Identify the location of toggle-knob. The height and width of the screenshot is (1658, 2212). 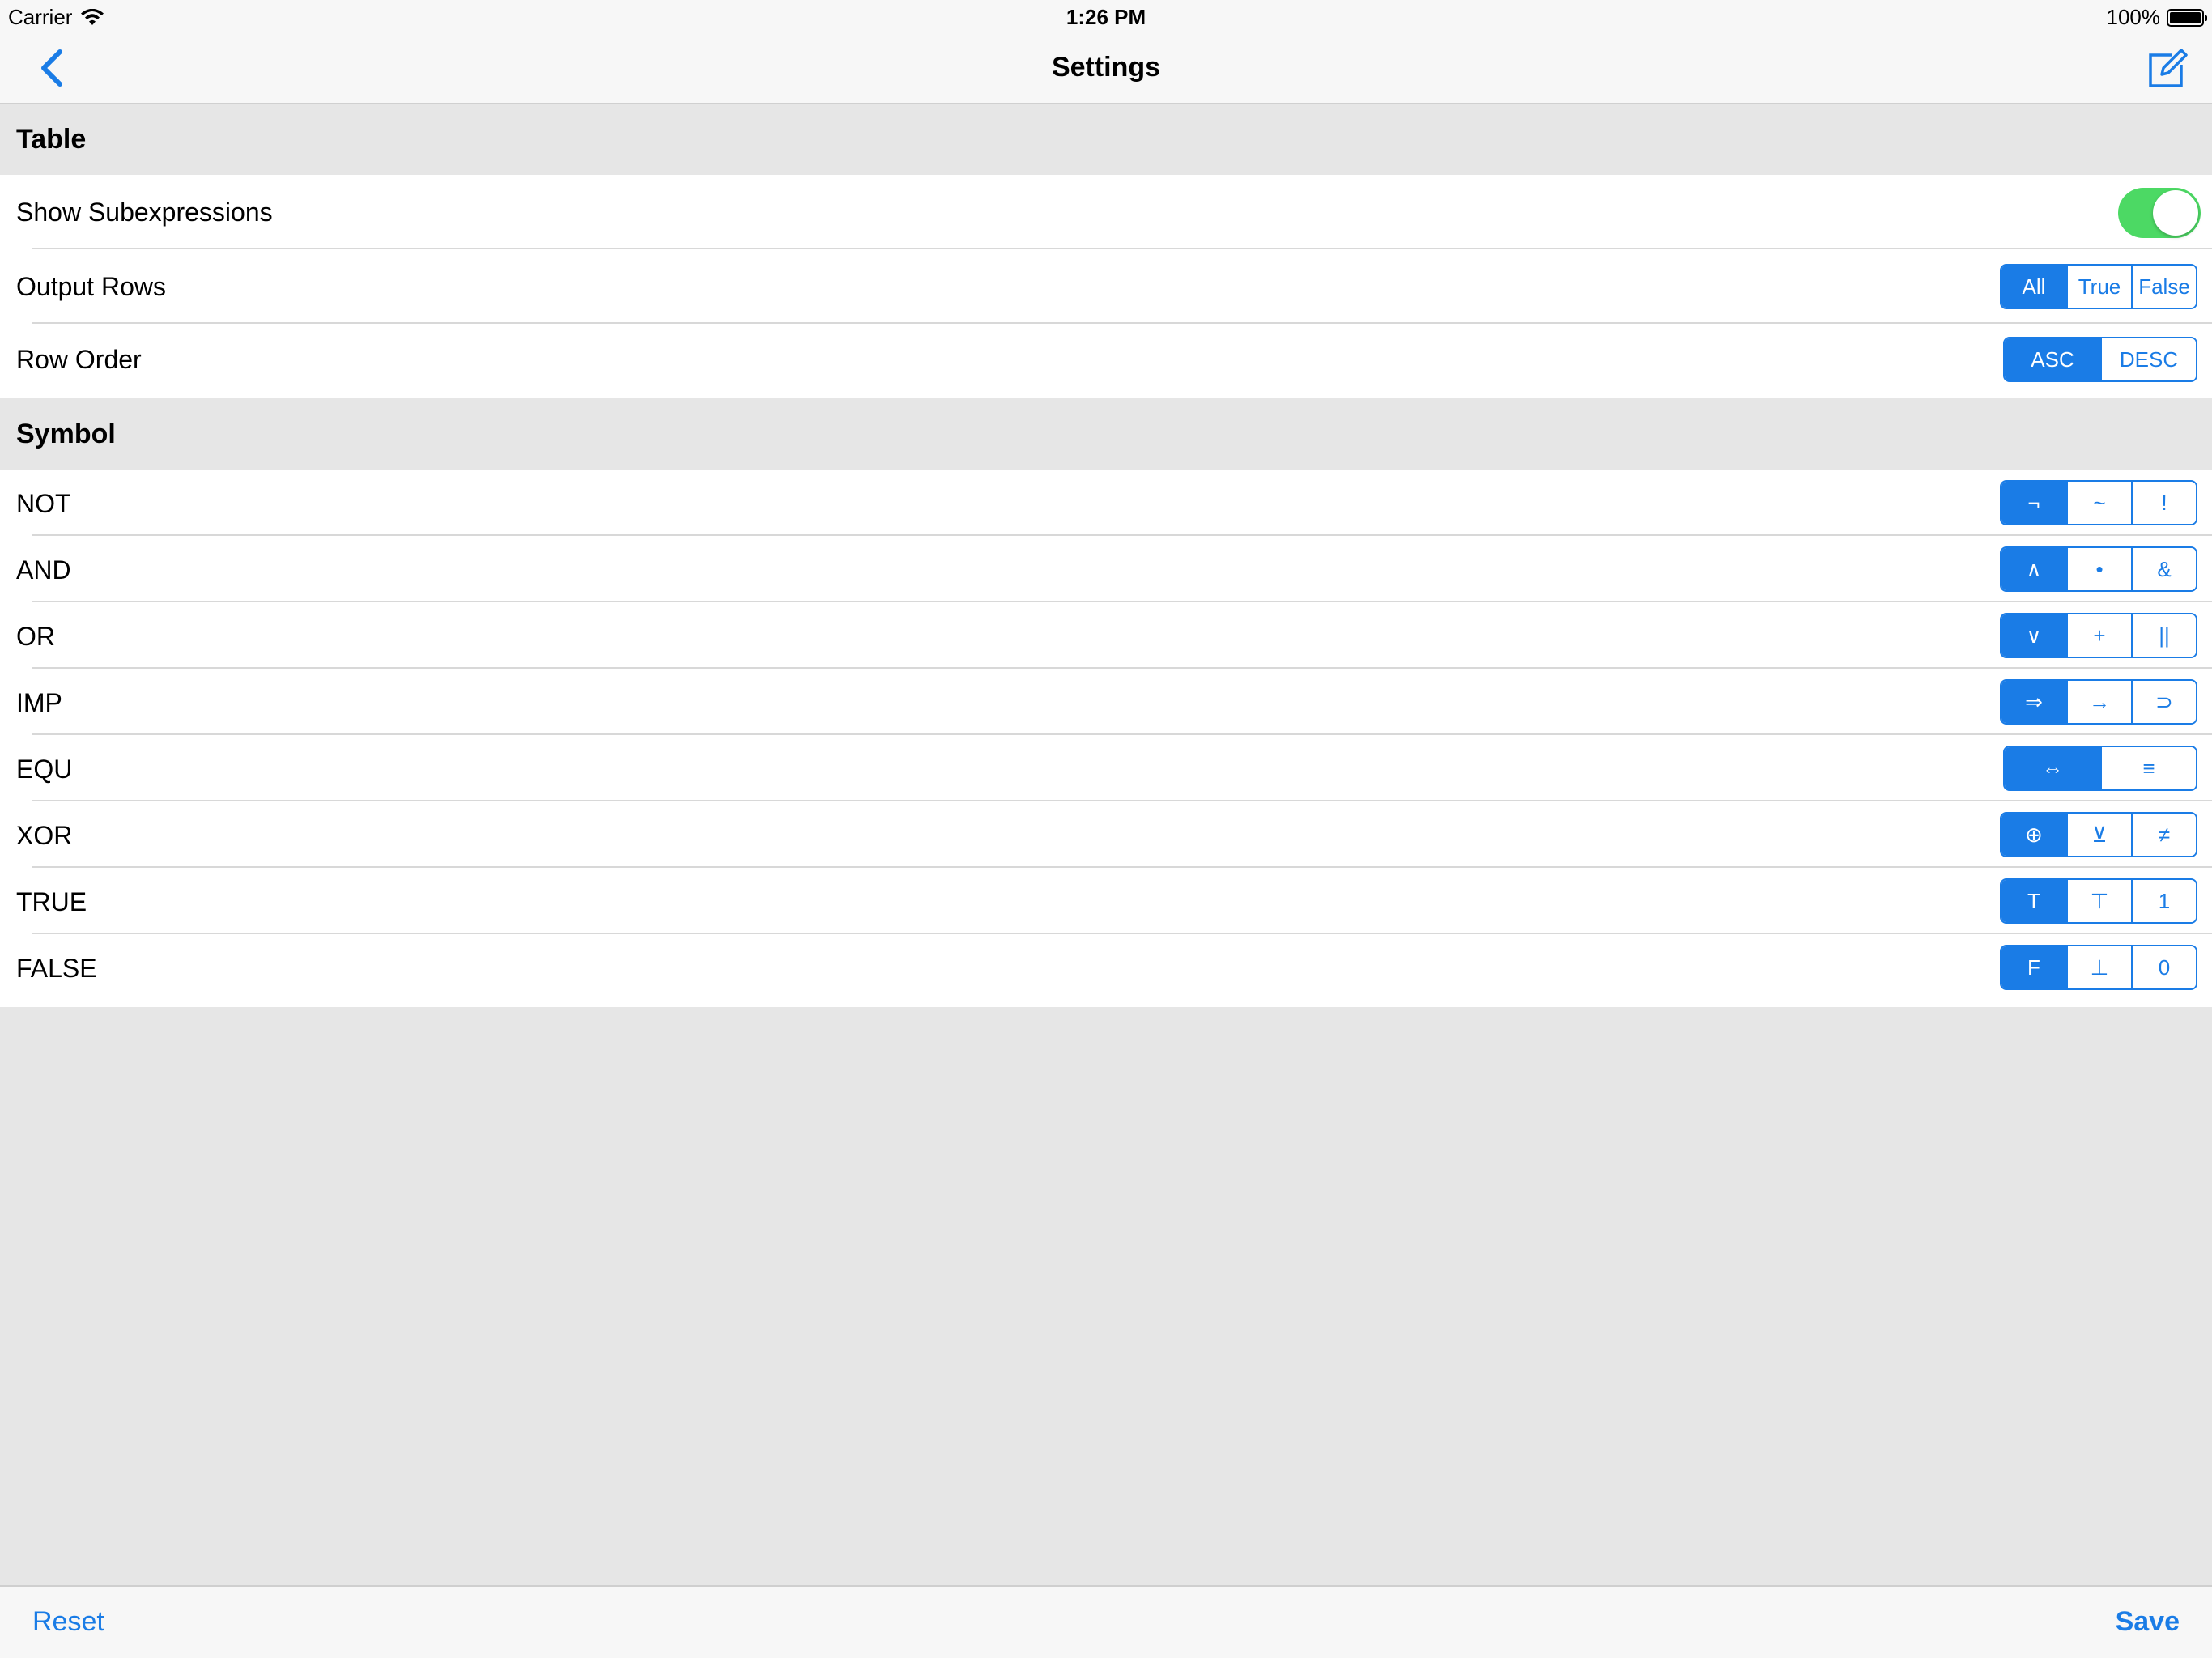
(2176, 213).